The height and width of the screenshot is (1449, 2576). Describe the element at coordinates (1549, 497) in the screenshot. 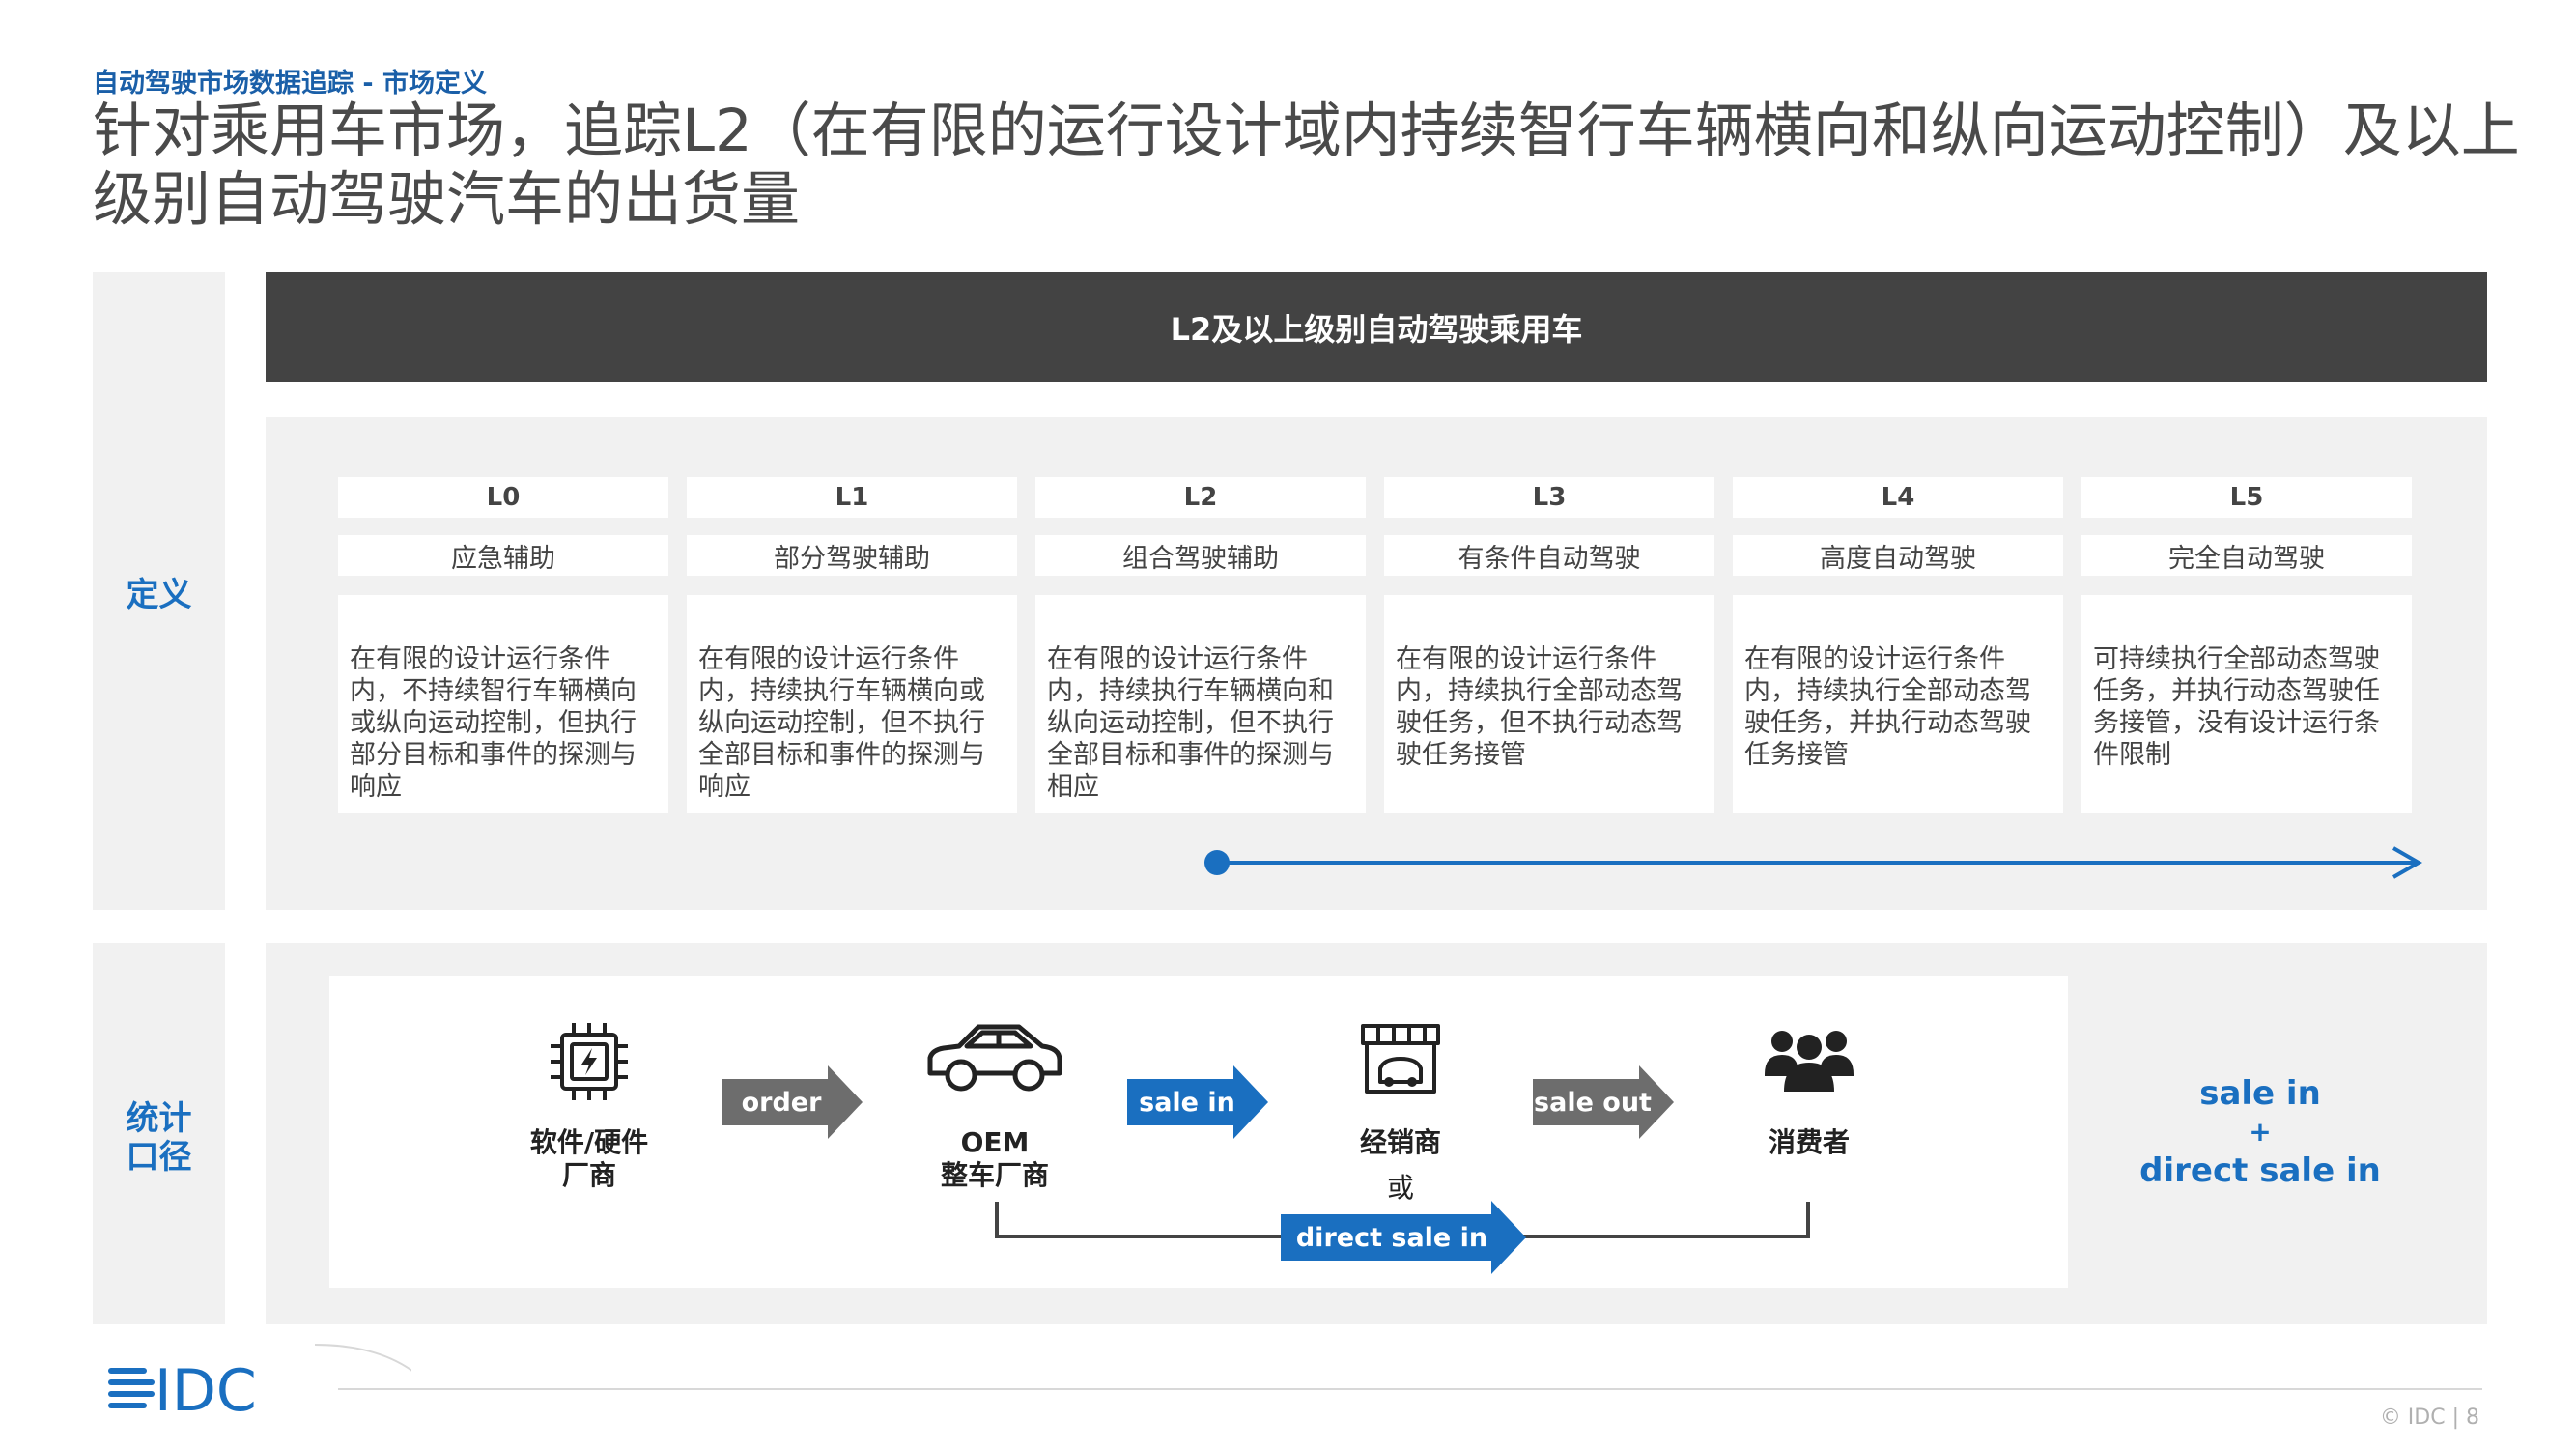

I see `level-code: L3` at that location.